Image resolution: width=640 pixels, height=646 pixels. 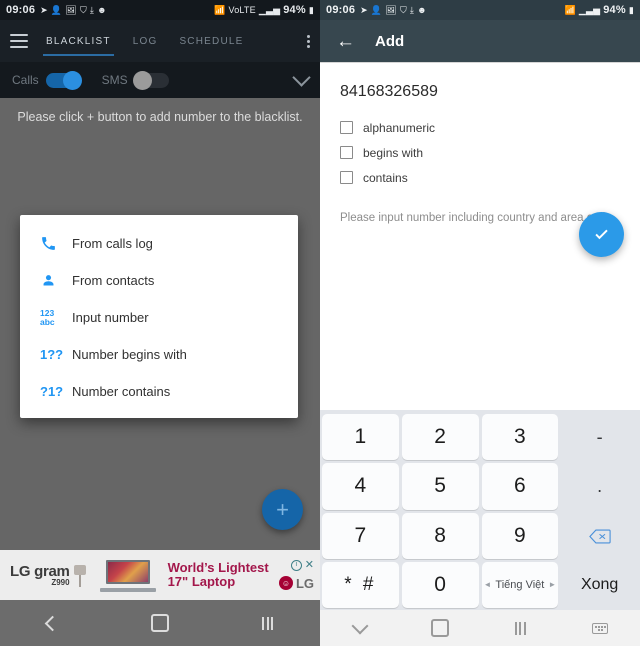 What do you see at coordinates (35, 575) in the screenshot?
I see `ad-brand: LG gram Z990` at bounding box center [35, 575].